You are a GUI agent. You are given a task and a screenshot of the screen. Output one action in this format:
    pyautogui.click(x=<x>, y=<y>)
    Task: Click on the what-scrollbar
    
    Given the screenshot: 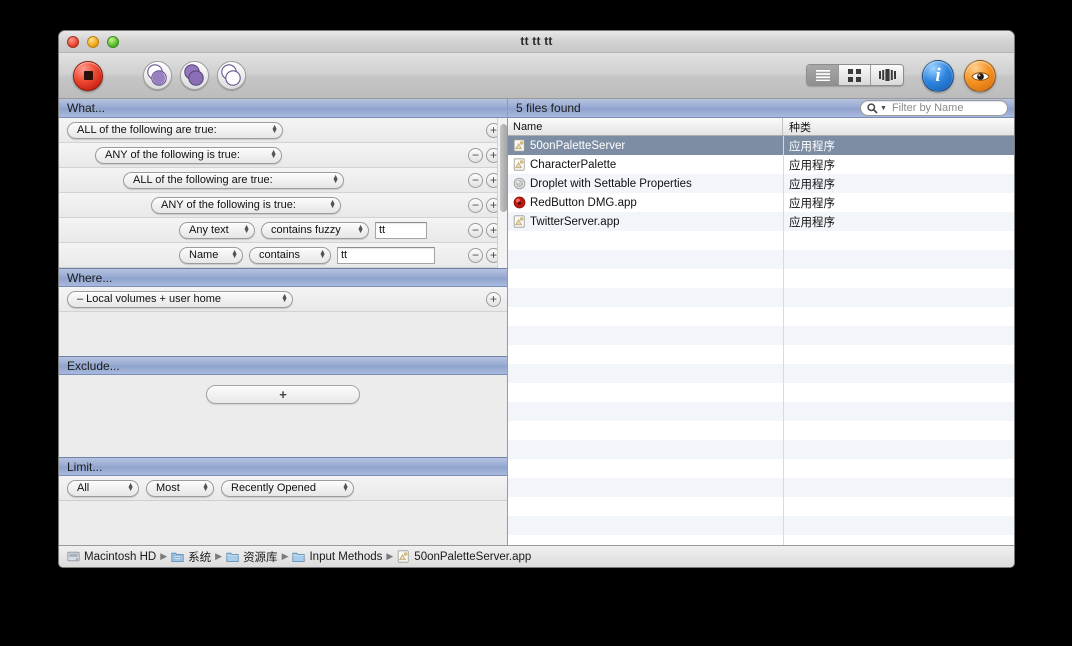 What is the action you would take?
    pyautogui.click(x=502, y=193)
    